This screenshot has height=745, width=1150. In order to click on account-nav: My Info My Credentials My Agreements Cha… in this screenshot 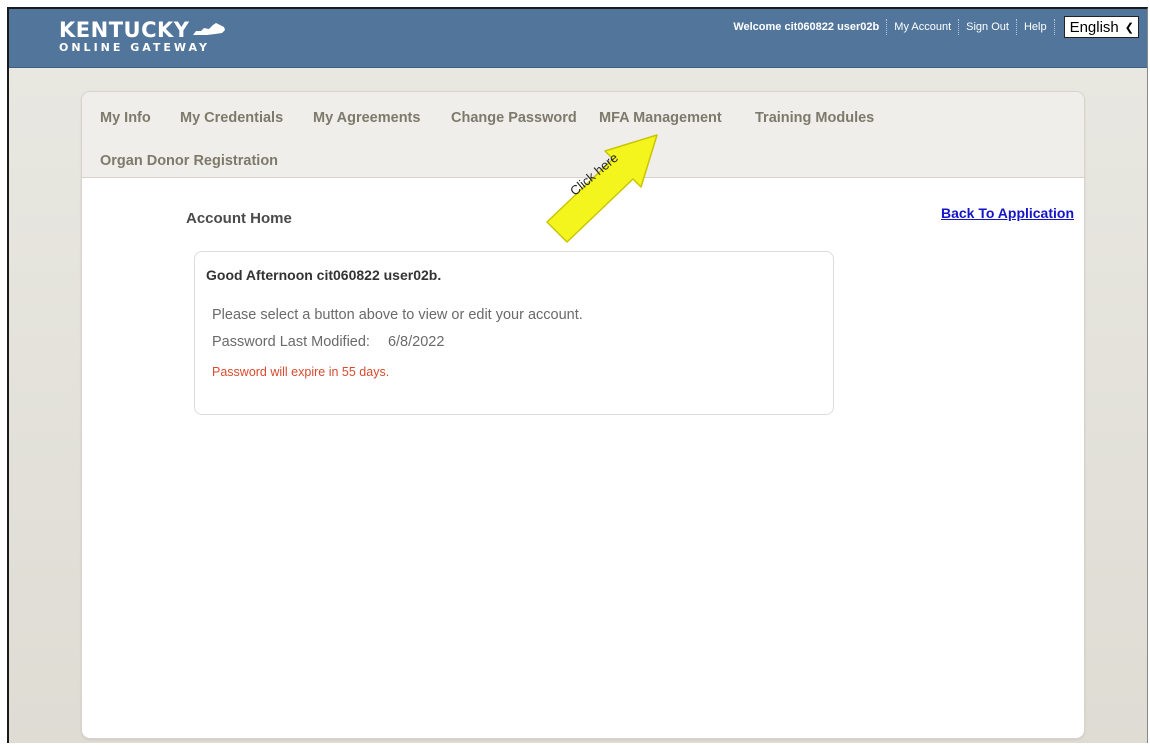, I will do `click(583, 135)`.